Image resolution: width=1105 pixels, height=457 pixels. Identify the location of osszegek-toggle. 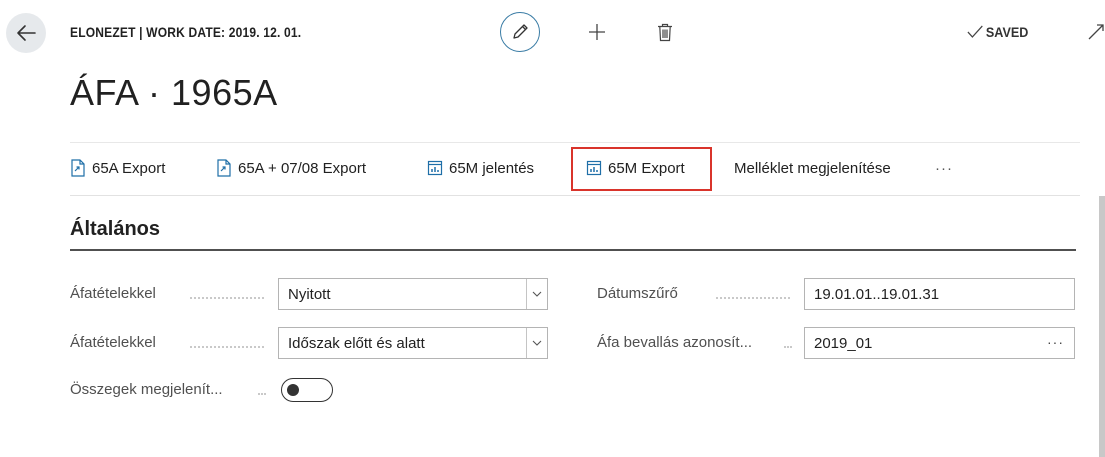
(307, 390).